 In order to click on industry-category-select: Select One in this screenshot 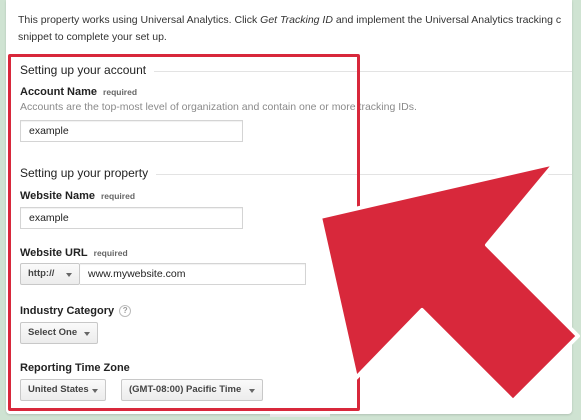, I will do `click(59, 333)`.